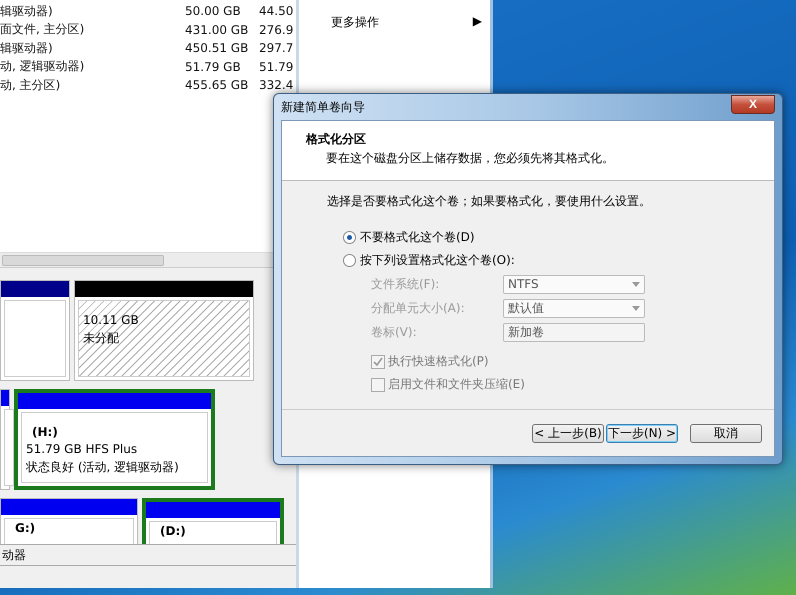 Image resolution: width=796 pixels, height=595 pixels. What do you see at coordinates (276, 67) in the screenshot?
I see `table-cell-text: 51.79` at bounding box center [276, 67].